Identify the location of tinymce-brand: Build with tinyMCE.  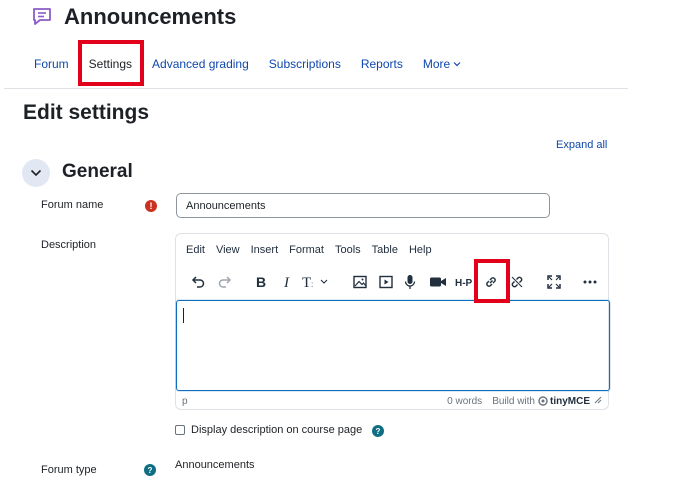
(541, 401).